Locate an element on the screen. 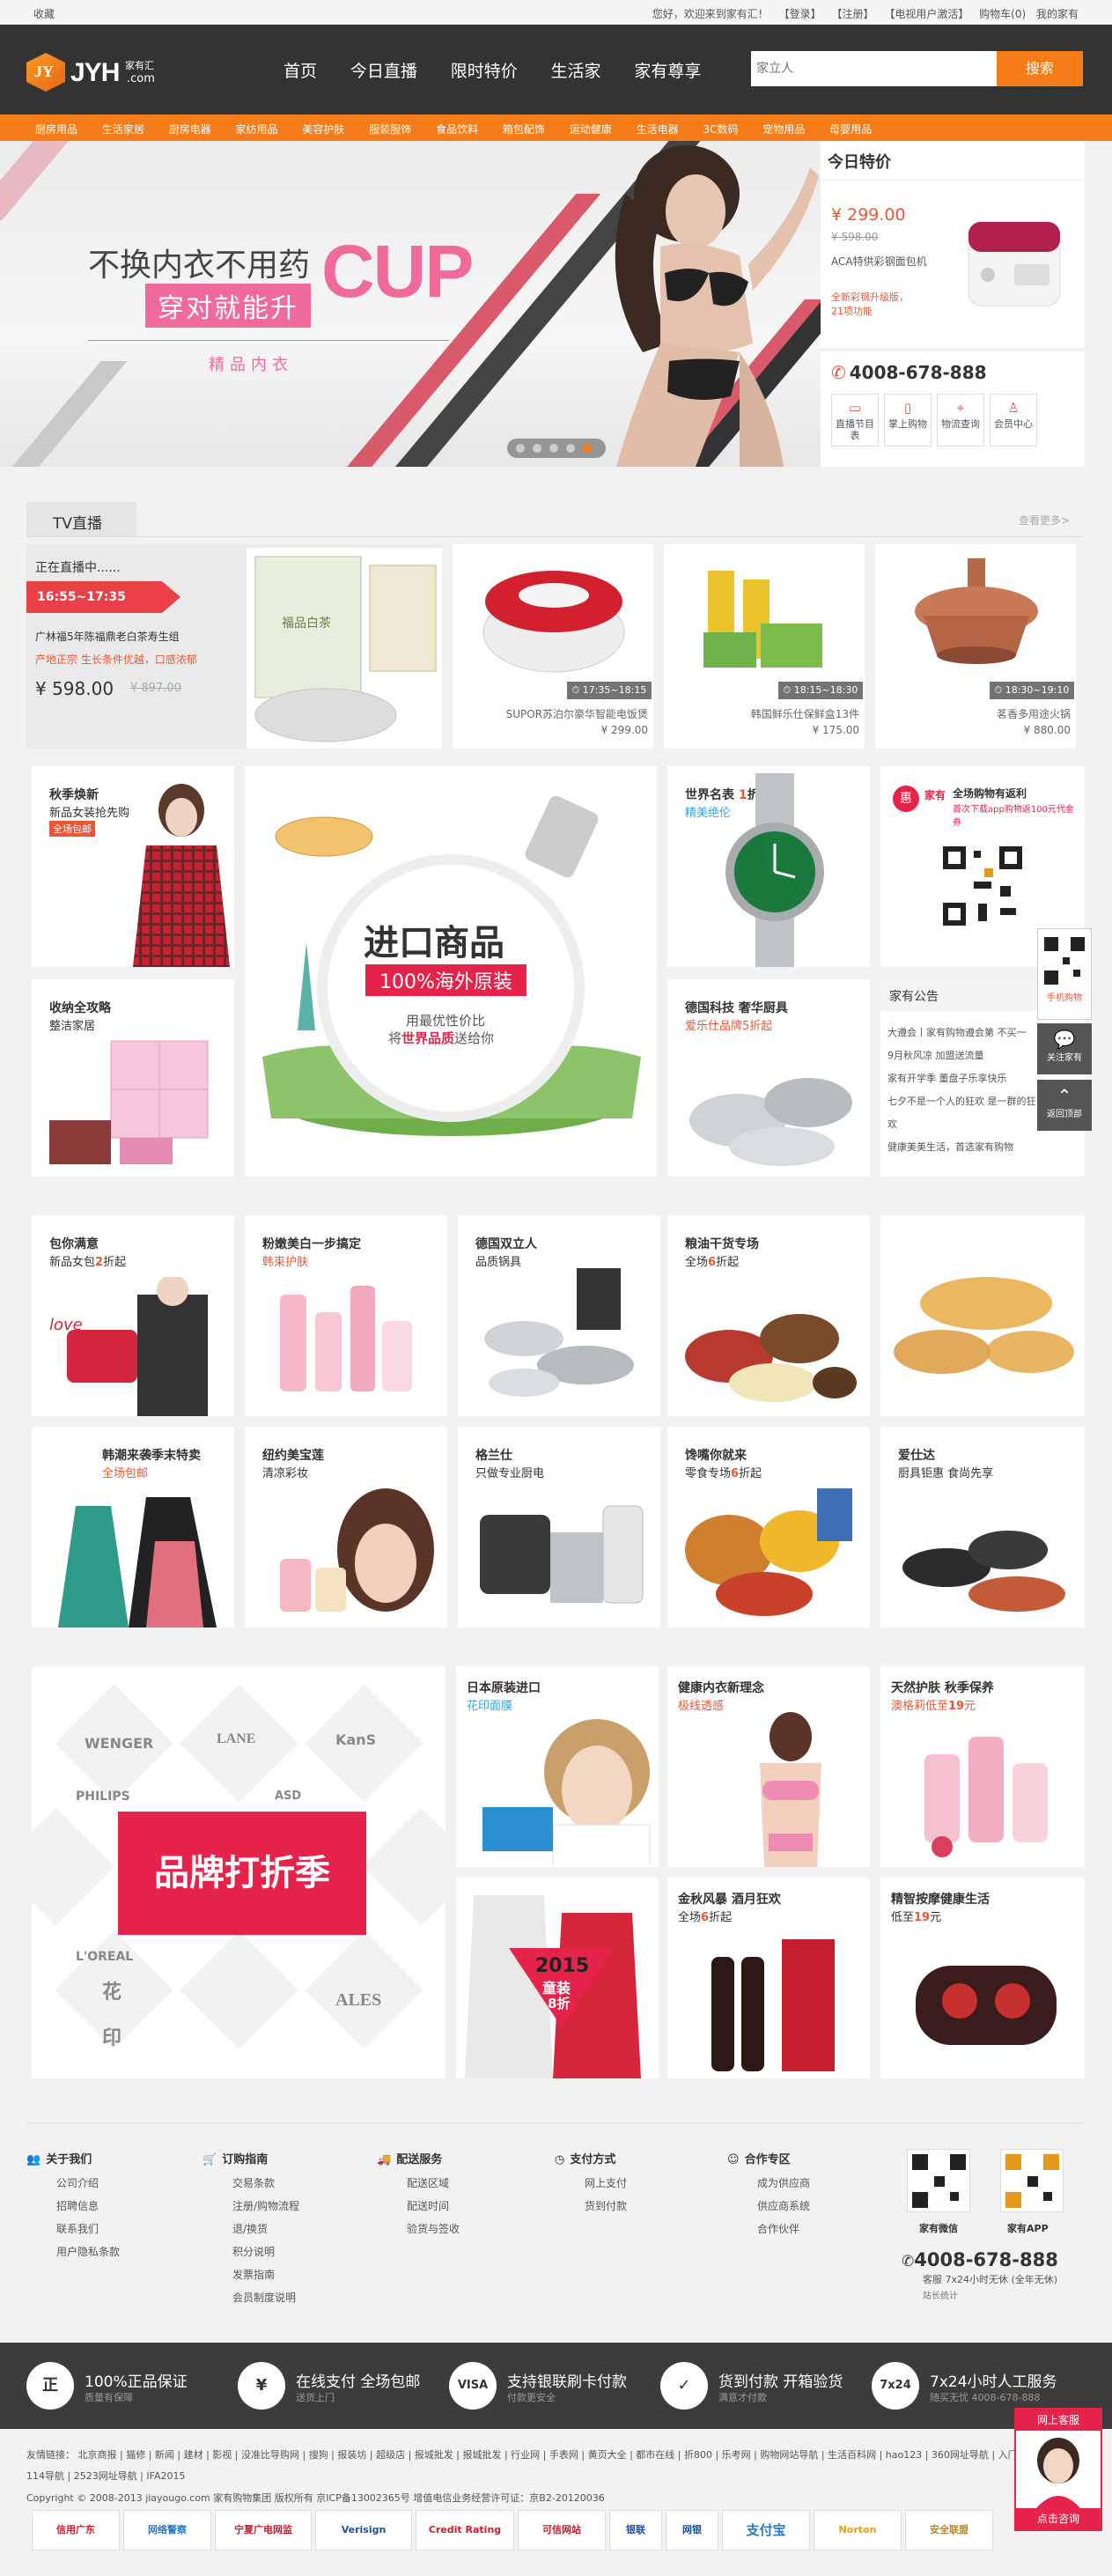 The height and width of the screenshot is (2576, 1112). footer-link: 积分说明 is located at coordinates (251, 2251).